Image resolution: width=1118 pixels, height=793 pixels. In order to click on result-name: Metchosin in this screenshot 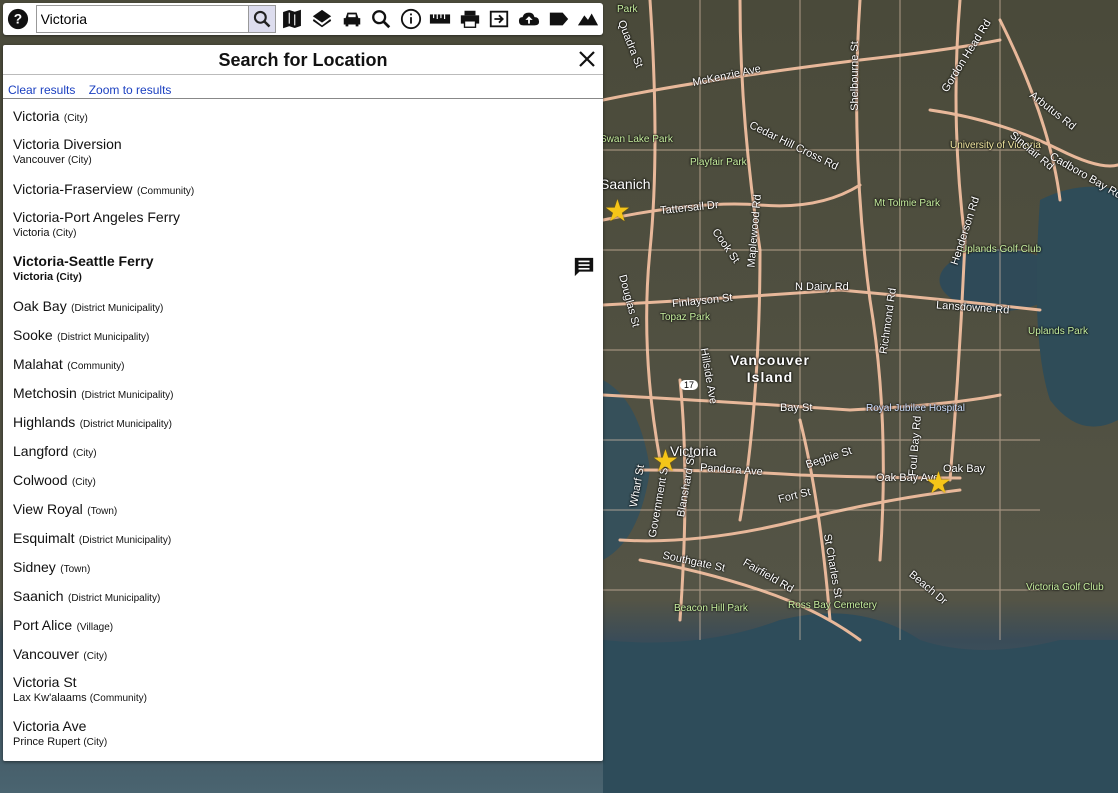, I will do `click(45, 393)`.